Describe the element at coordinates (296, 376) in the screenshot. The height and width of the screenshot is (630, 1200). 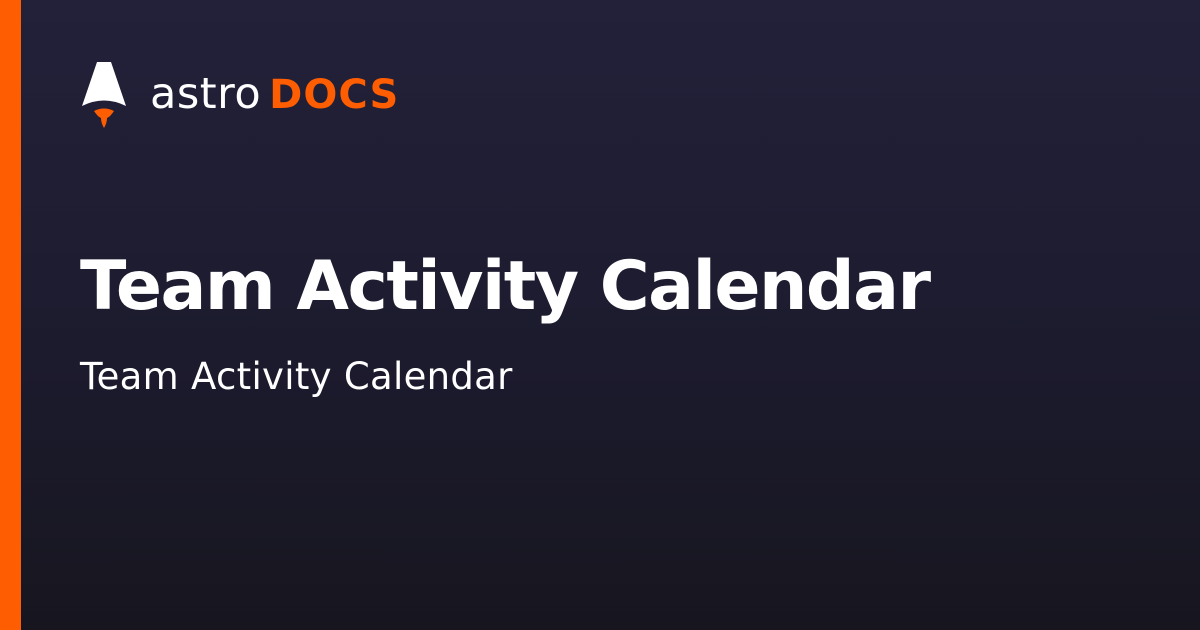
I see `page-subtitle: Team Activity Calendar` at that location.